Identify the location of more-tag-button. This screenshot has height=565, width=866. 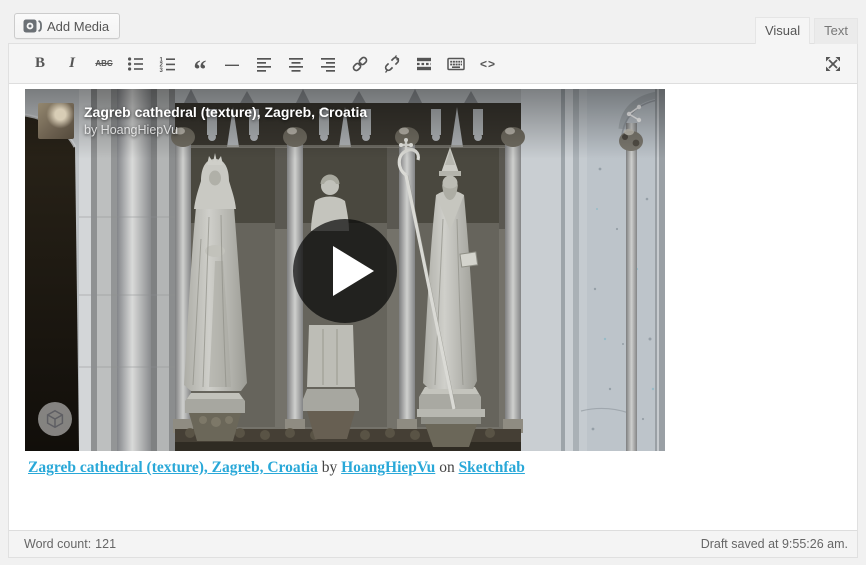
(424, 64).